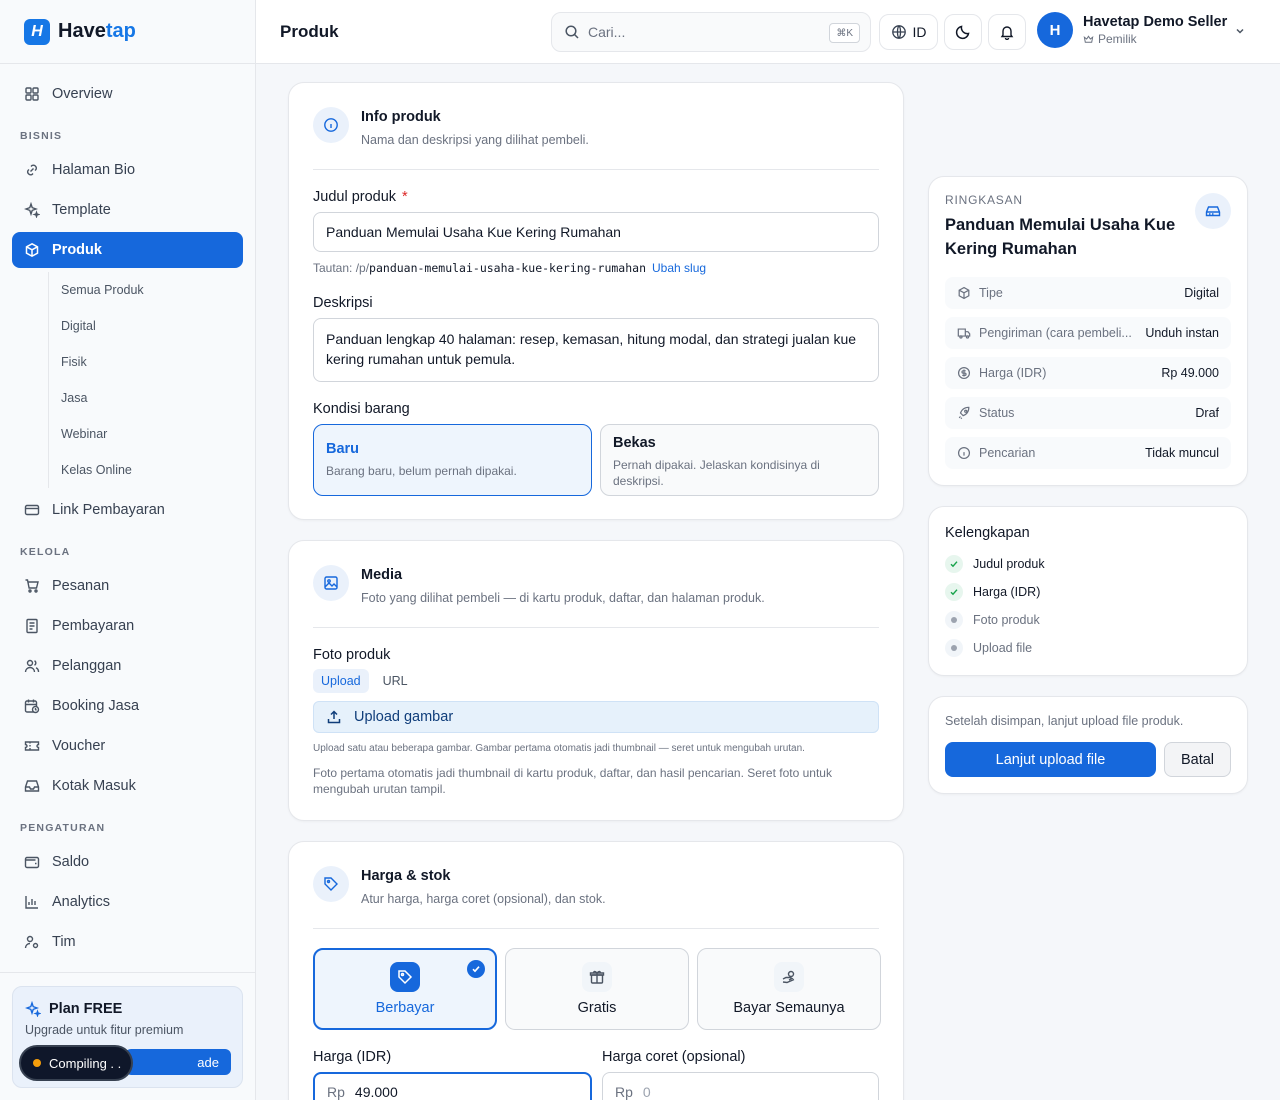 This screenshot has width=1280, height=1100. Describe the element at coordinates (127, 32) in the screenshot. I see `brand: H Havetap` at that location.